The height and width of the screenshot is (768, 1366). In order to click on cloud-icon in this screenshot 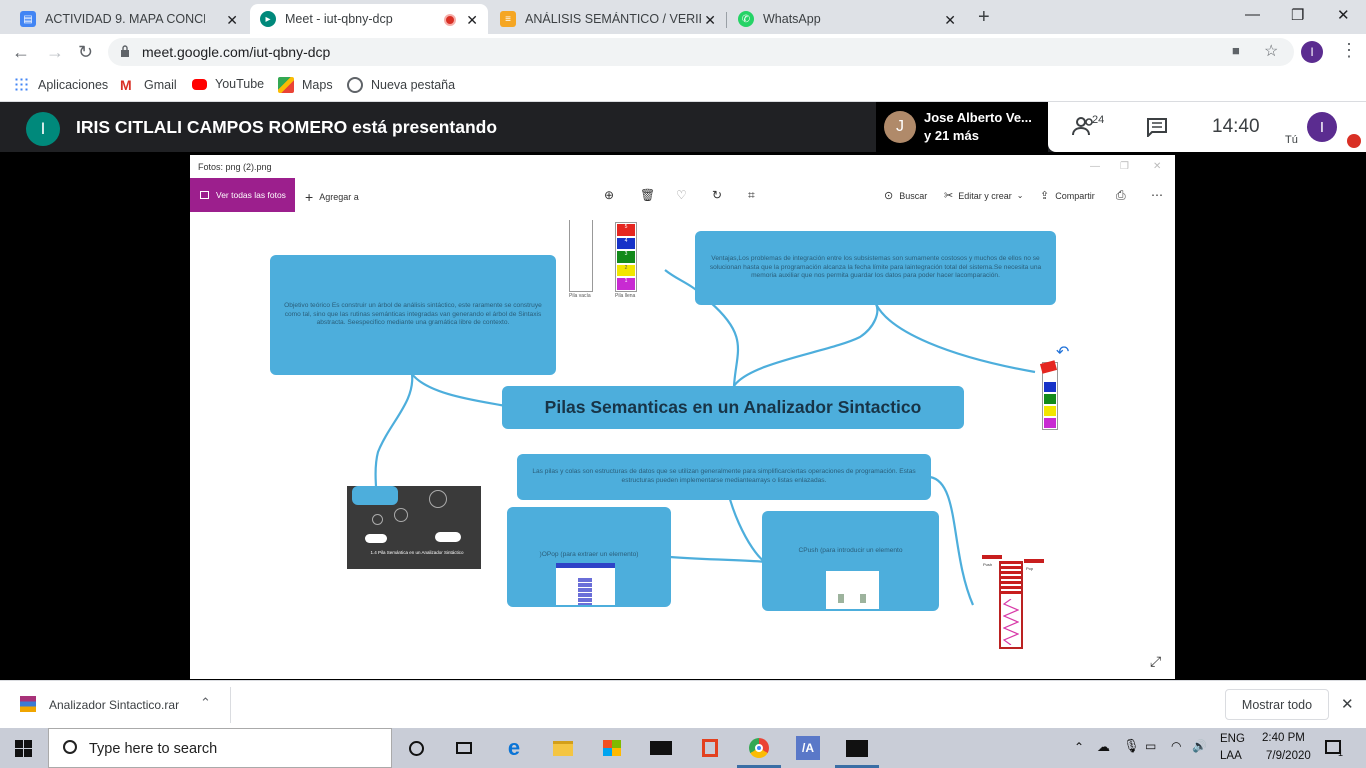, I will do `click(448, 537)`.